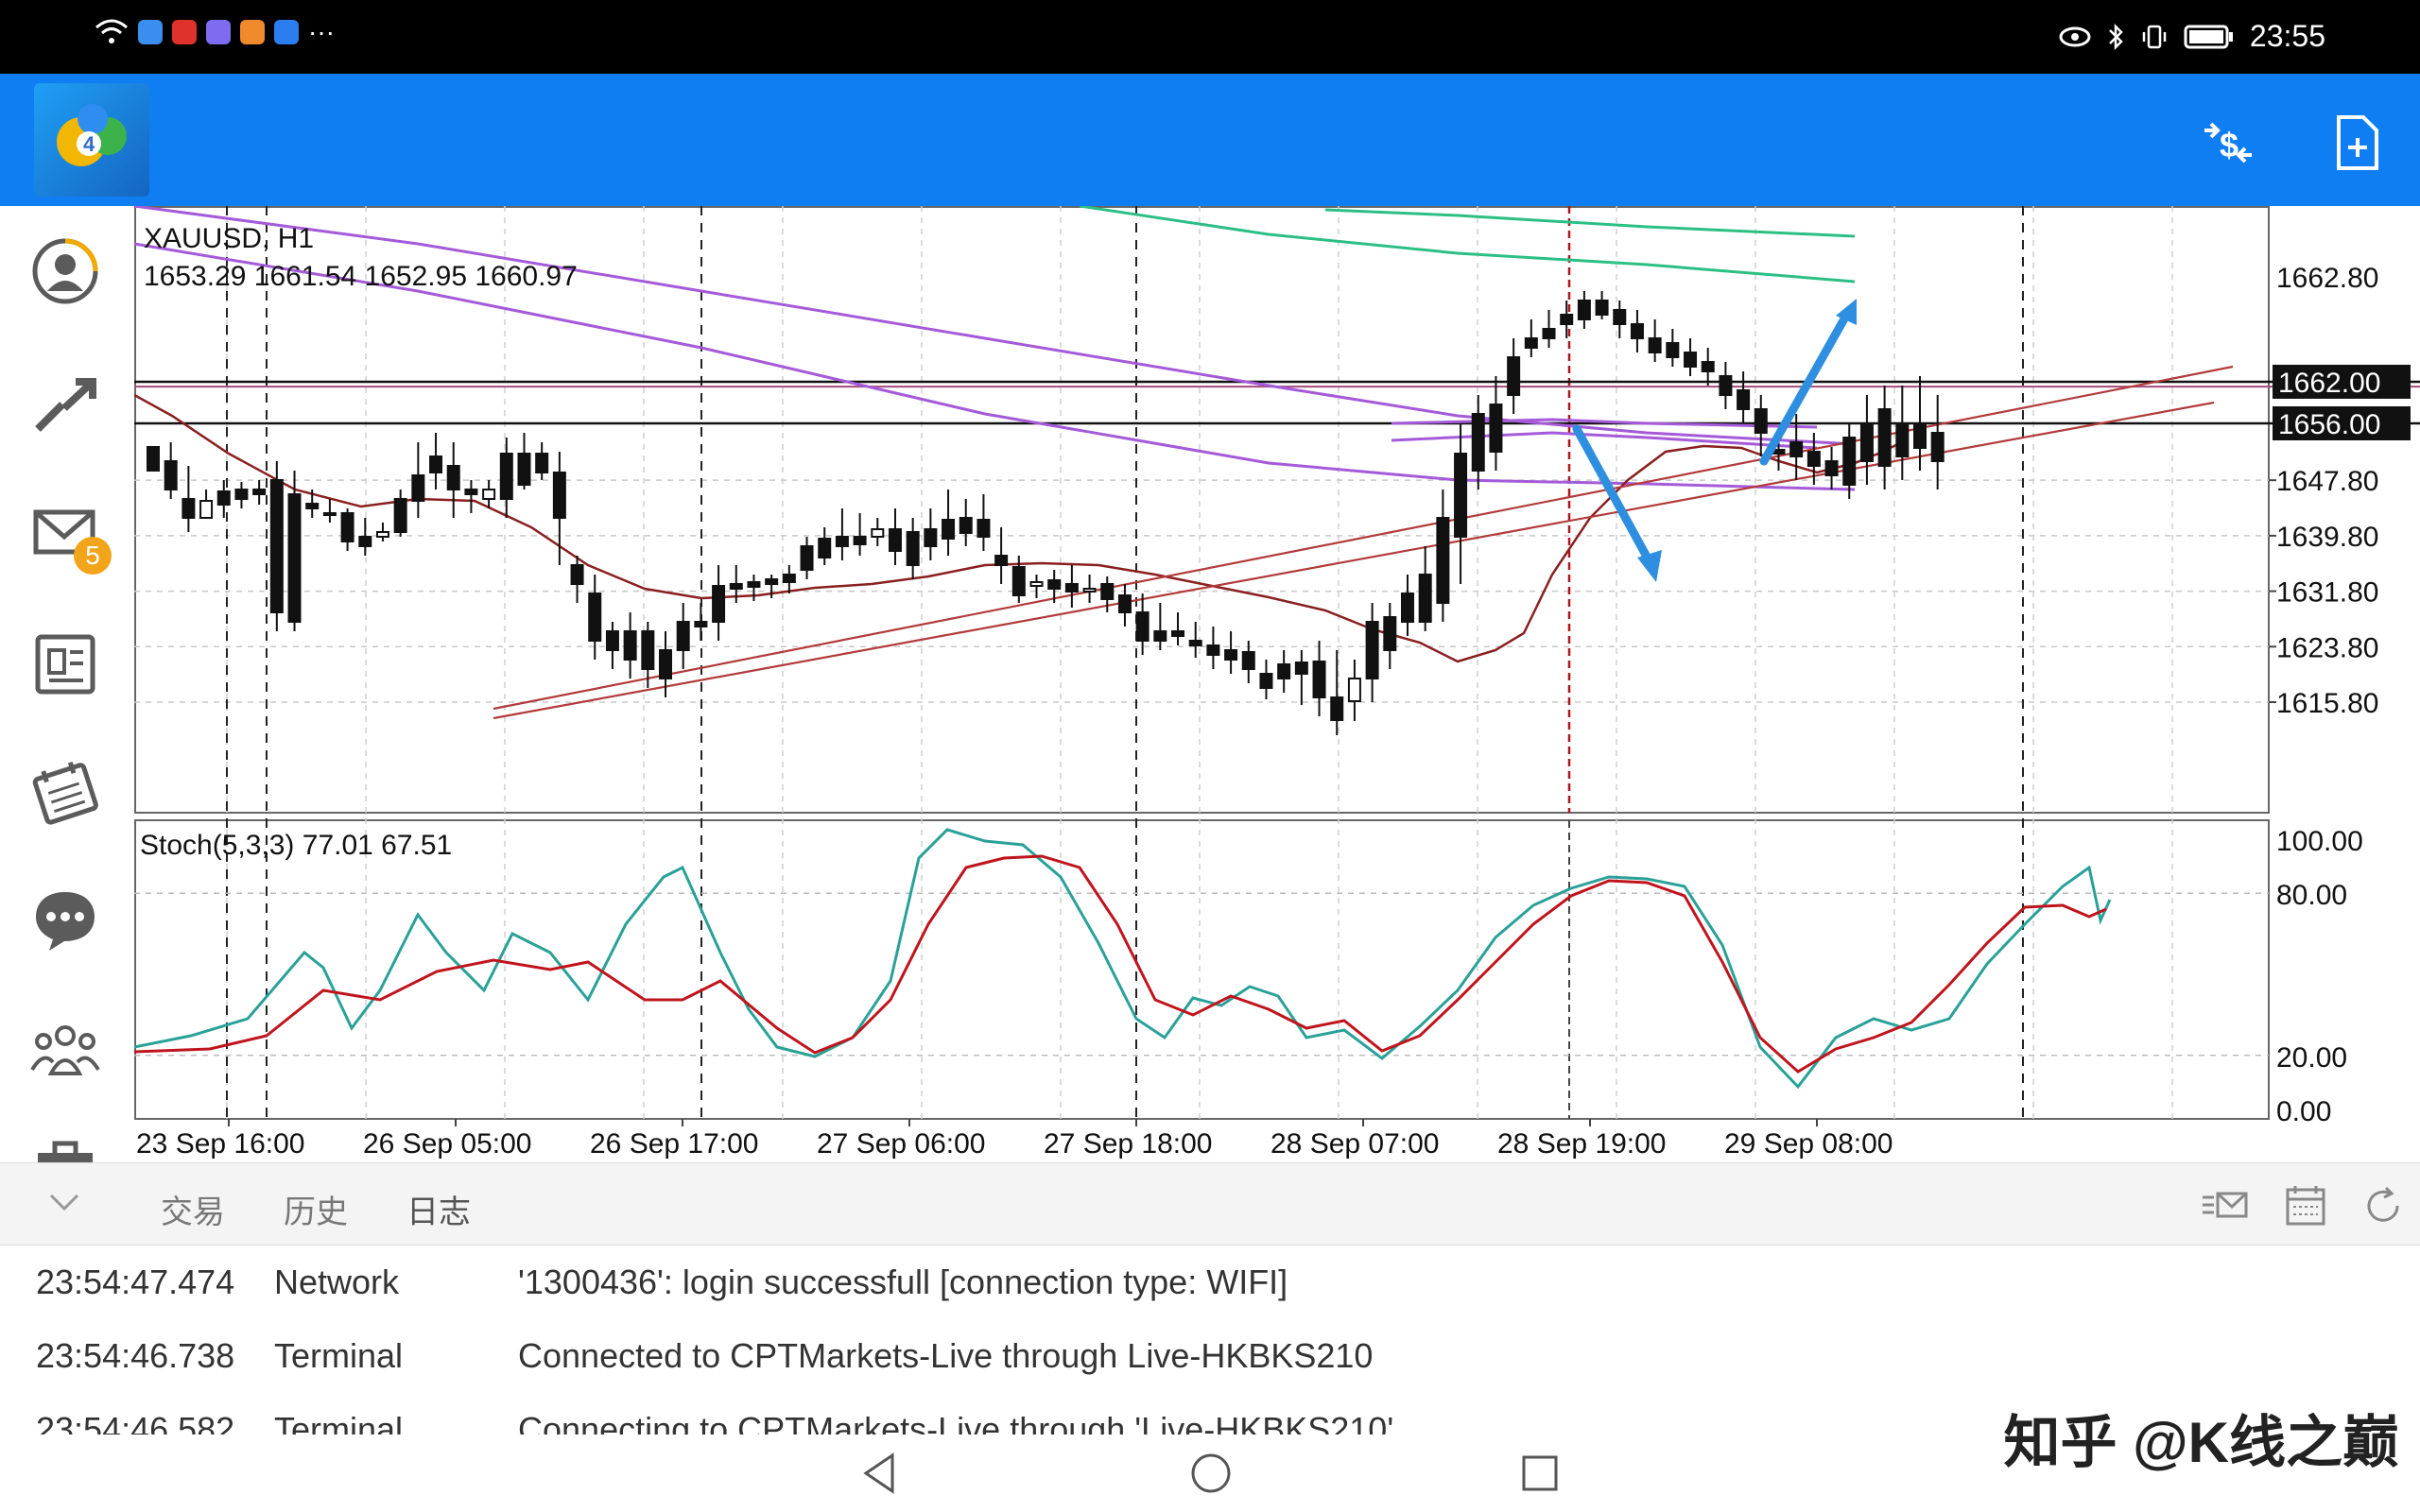 Image resolution: width=2420 pixels, height=1512 pixels. What do you see at coordinates (316, 1209) in the screenshot?
I see `tab-history: 历史` at bounding box center [316, 1209].